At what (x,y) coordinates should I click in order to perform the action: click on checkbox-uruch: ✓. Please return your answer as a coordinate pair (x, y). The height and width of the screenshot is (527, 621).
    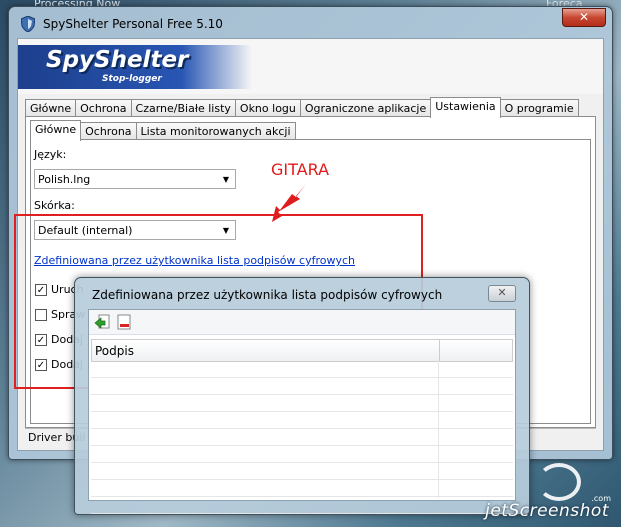
    Looking at the image, I should click on (41, 290).